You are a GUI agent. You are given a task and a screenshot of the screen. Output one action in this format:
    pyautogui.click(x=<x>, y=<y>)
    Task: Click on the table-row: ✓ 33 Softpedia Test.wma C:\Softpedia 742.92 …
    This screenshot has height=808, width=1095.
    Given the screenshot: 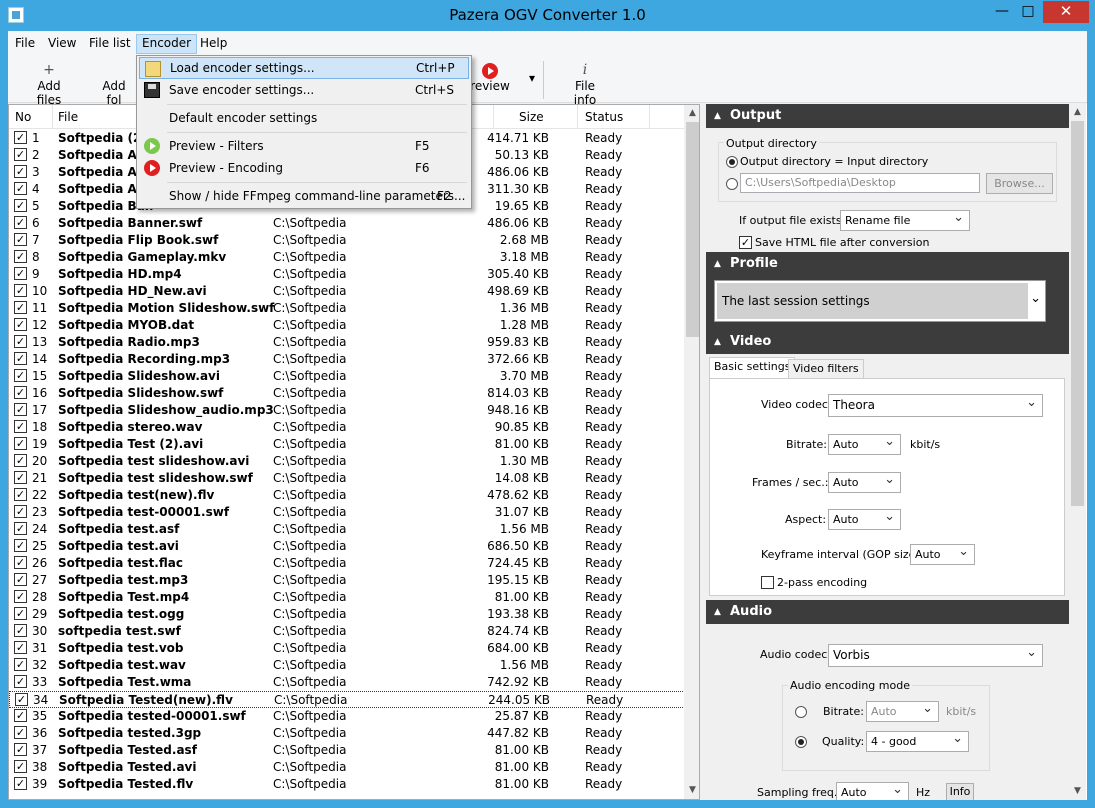 What is the action you would take?
    pyautogui.click(x=347, y=682)
    